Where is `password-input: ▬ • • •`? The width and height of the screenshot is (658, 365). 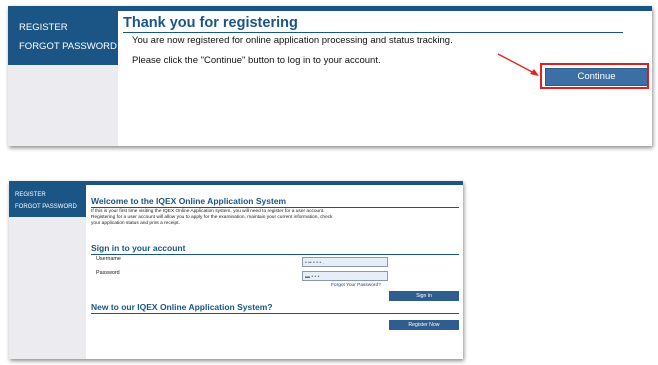
password-input: ▬ • • • is located at coordinates (345, 276).